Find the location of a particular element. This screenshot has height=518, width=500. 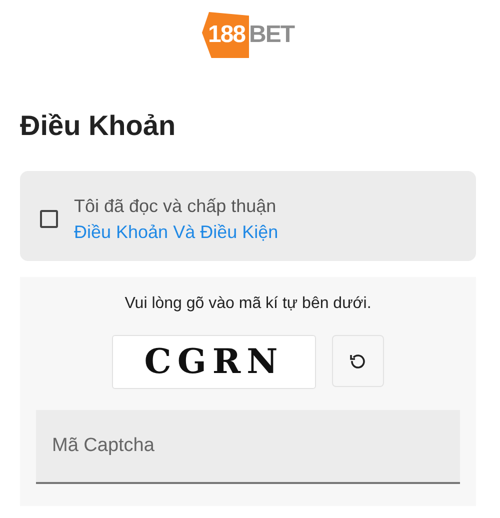

captcha-field: Mã Captcha is located at coordinates (248, 447).